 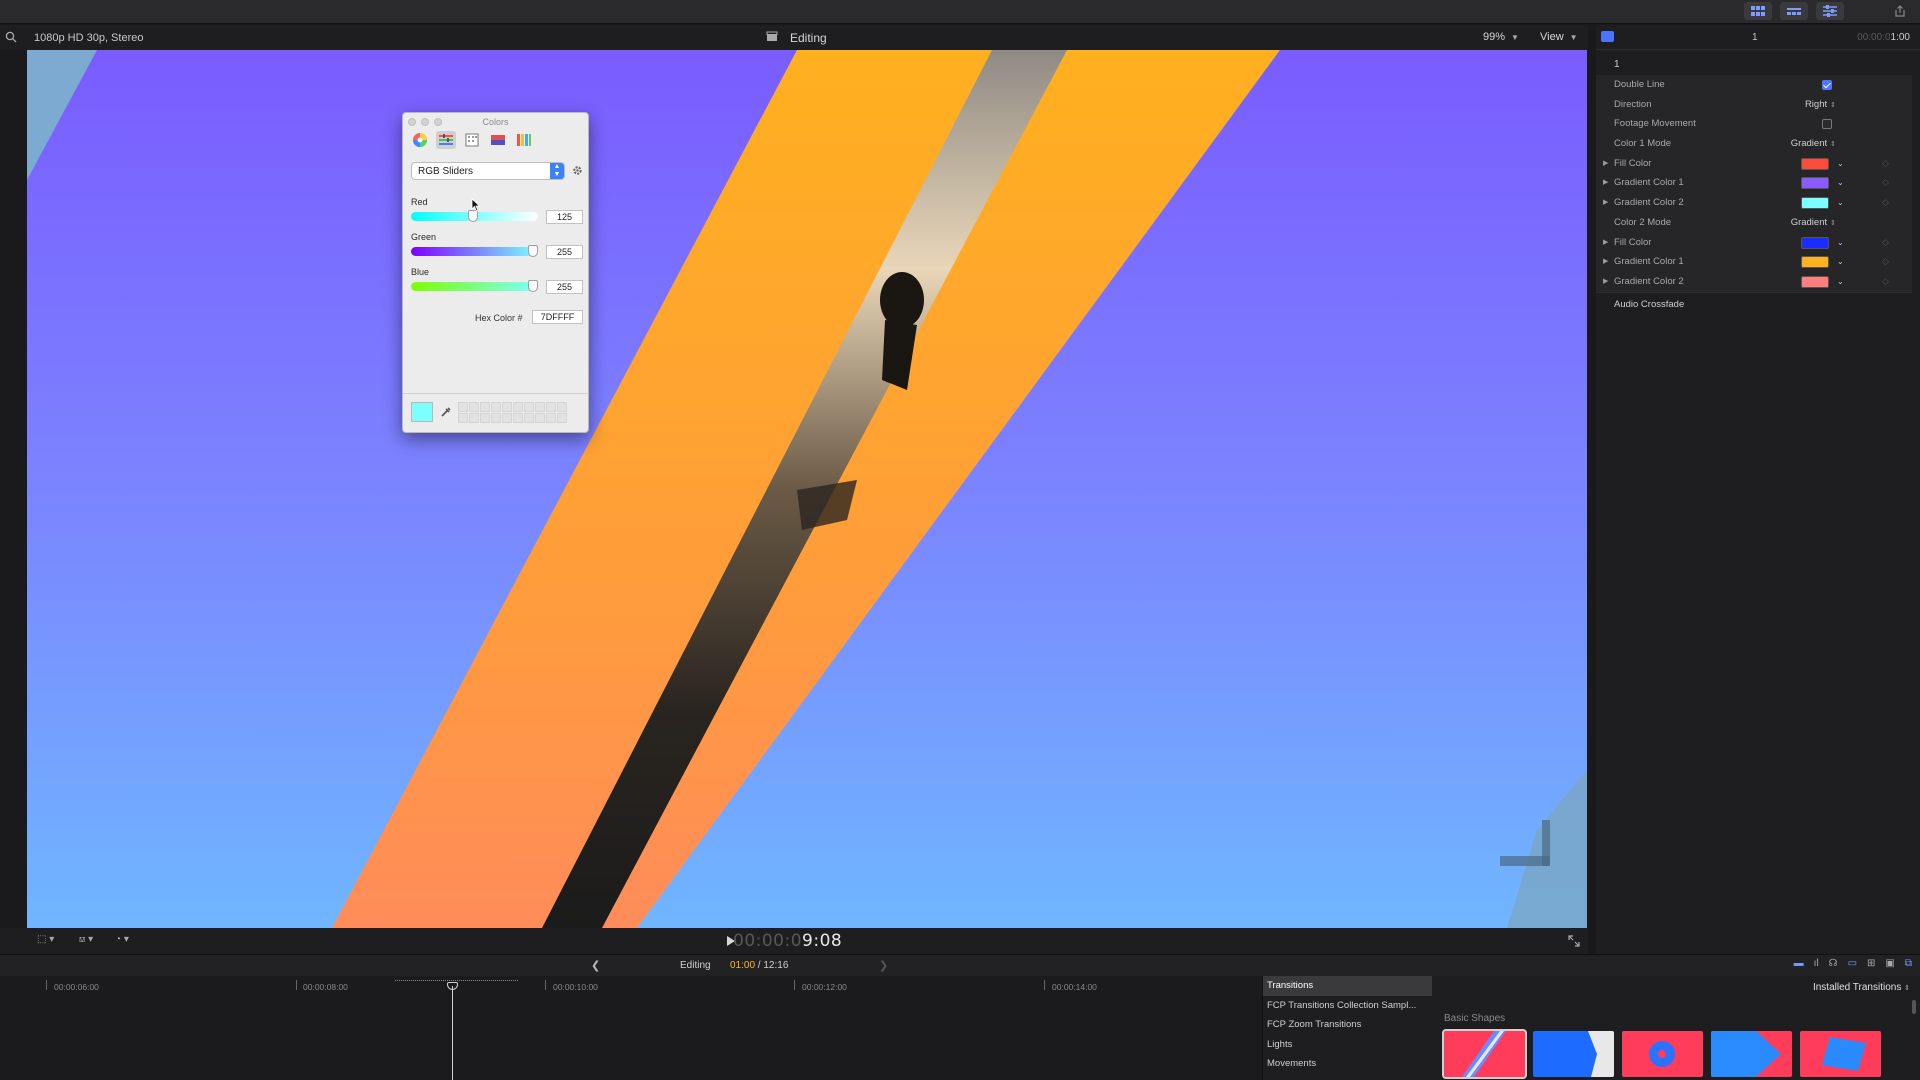 What do you see at coordinates (1754, 105) in the screenshot?
I see `parameter-row: Direction Right ⇕` at bounding box center [1754, 105].